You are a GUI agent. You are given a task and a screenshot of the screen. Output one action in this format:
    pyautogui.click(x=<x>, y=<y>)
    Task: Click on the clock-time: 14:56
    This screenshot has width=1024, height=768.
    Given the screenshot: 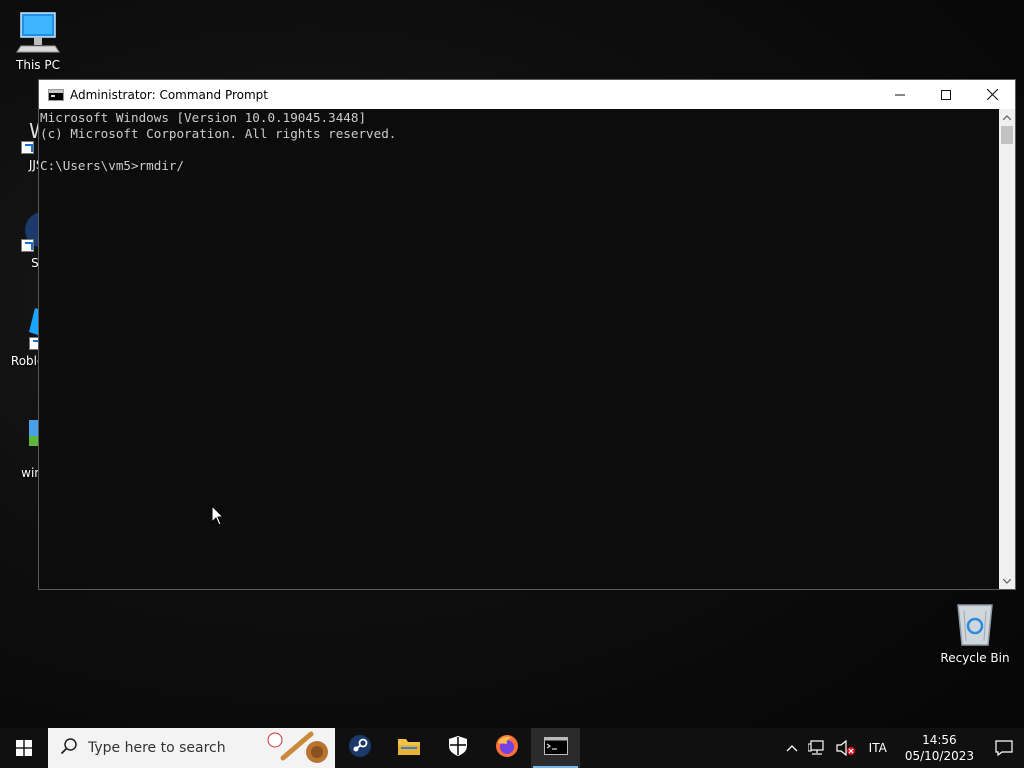 What is the action you would take?
    pyautogui.click(x=939, y=740)
    